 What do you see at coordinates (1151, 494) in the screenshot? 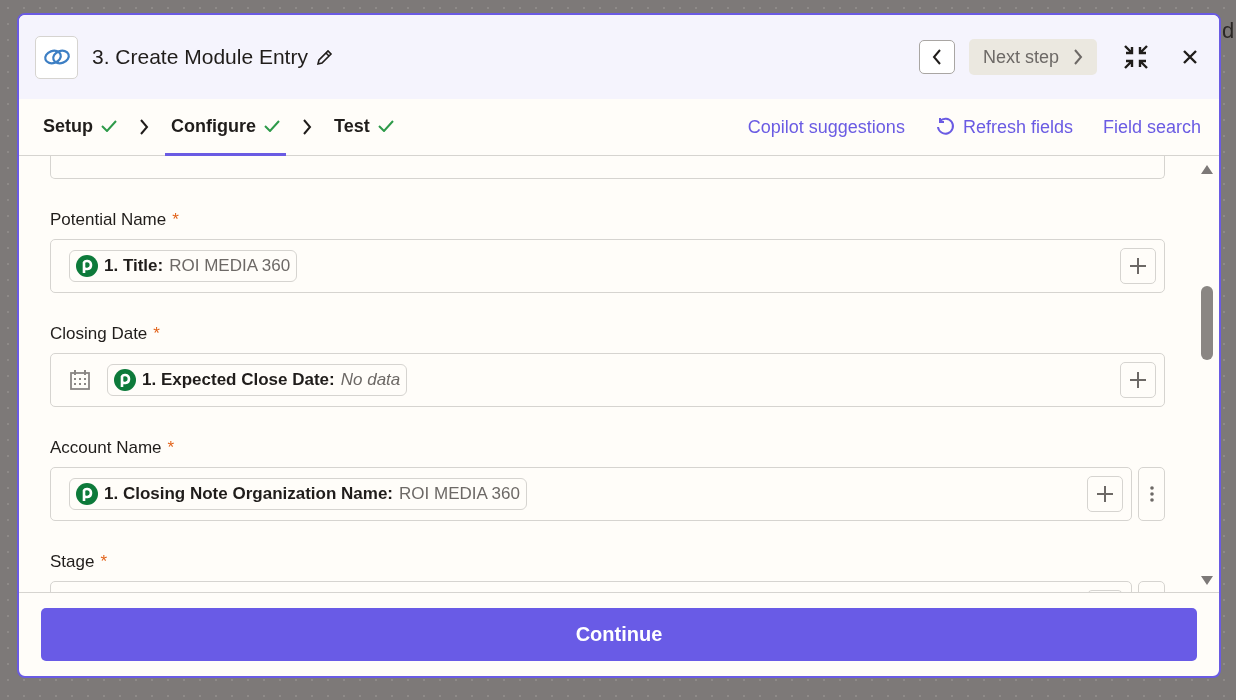
I see `kebab-icon` at bounding box center [1151, 494].